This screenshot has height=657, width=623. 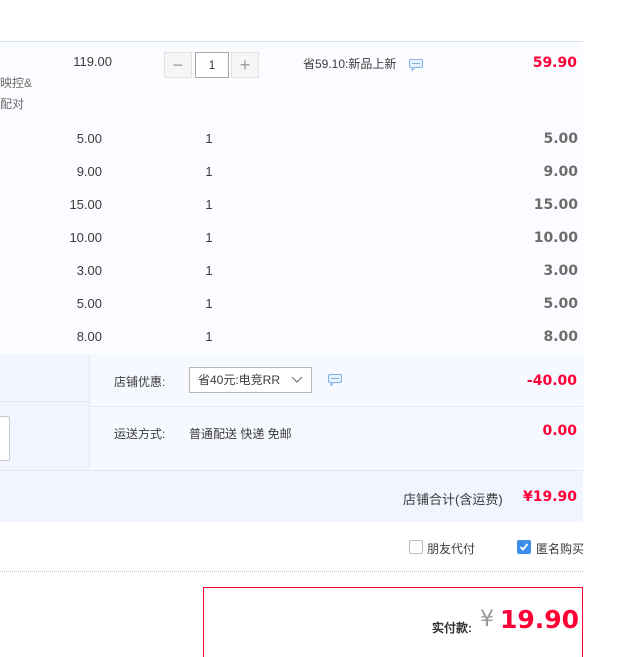 What do you see at coordinates (85, 237) in the screenshot?
I see `sub-item-price: 10.00` at bounding box center [85, 237].